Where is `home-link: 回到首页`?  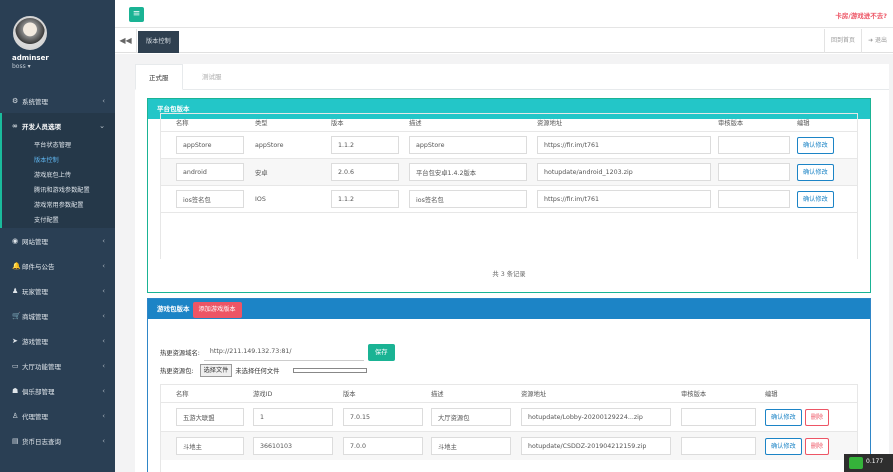
home-link: 回到首页 is located at coordinates (842, 41).